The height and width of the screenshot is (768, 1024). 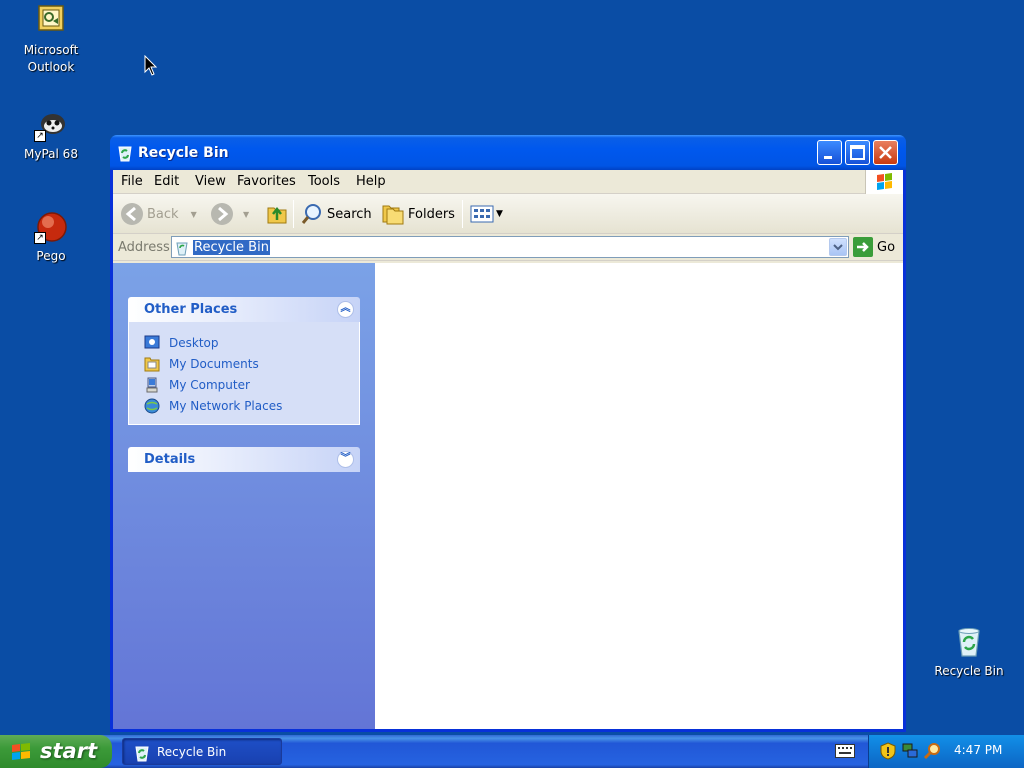 What do you see at coordinates (69, 751) in the screenshot?
I see `start-label: start` at bounding box center [69, 751].